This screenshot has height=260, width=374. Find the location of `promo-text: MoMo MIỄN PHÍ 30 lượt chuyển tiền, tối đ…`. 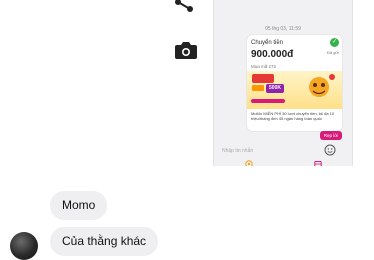

promo-text: MoMo MIỄN PHÍ 30 lượt chuyển tiền, tối đ… is located at coordinates (293, 116).